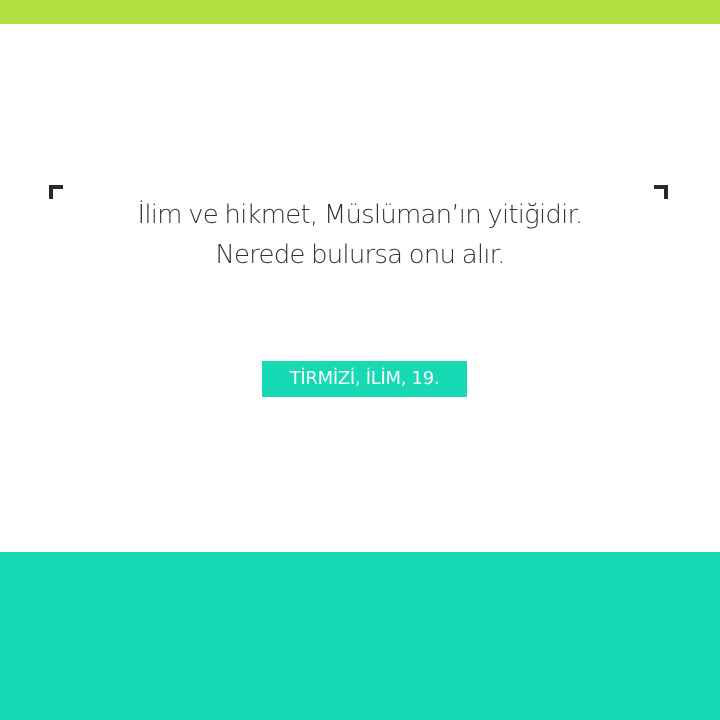 This screenshot has height=720, width=720. Describe the element at coordinates (360, 255) in the screenshot. I see `quote-line-2: Nerede bulursa onu alır.` at that location.